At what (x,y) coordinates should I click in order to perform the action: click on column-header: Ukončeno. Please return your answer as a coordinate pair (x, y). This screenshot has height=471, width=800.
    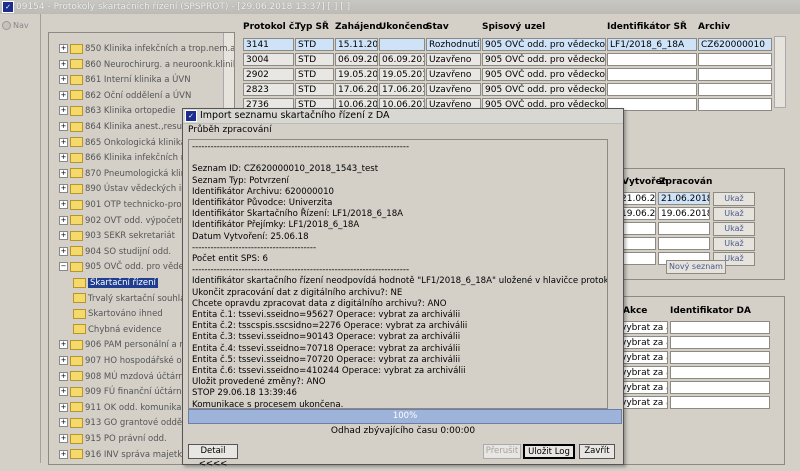
    Looking at the image, I should click on (404, 29).